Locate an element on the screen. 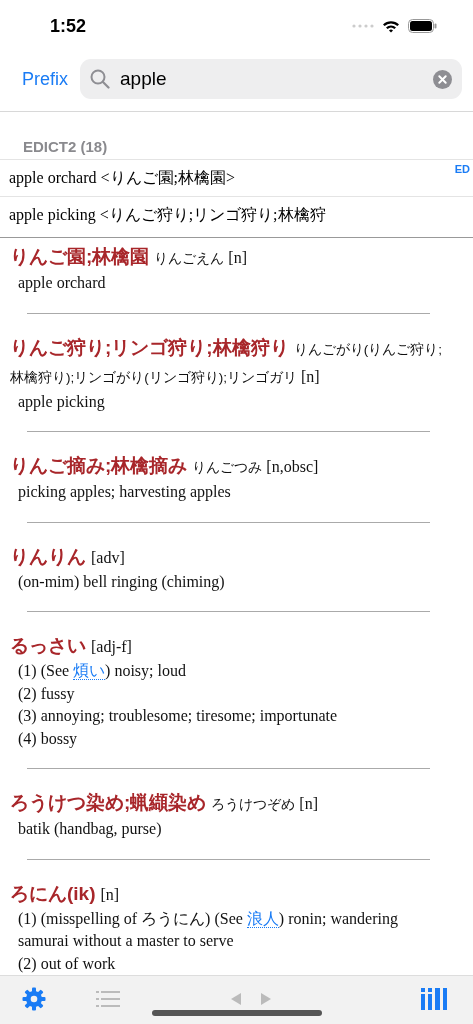 The height and width of the screenshot is (1024, 473). prefix-button: Prefix is located at coordinates (45, 79).